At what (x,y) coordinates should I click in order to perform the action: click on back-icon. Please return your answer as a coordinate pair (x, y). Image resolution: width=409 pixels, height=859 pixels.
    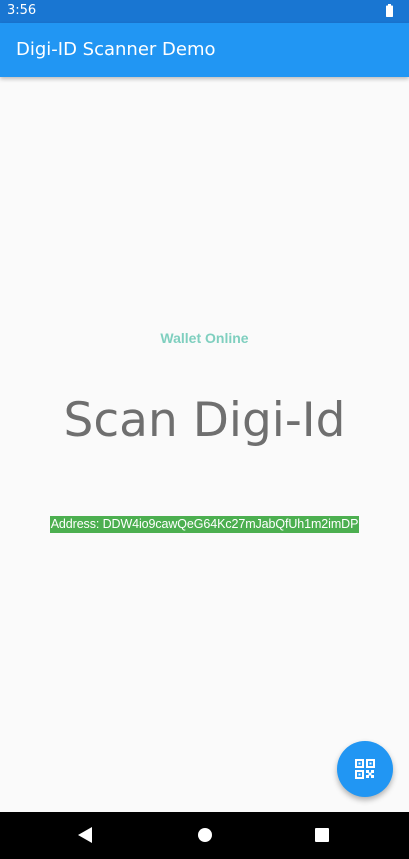
    Looking at the image, I should click on (85, 835).